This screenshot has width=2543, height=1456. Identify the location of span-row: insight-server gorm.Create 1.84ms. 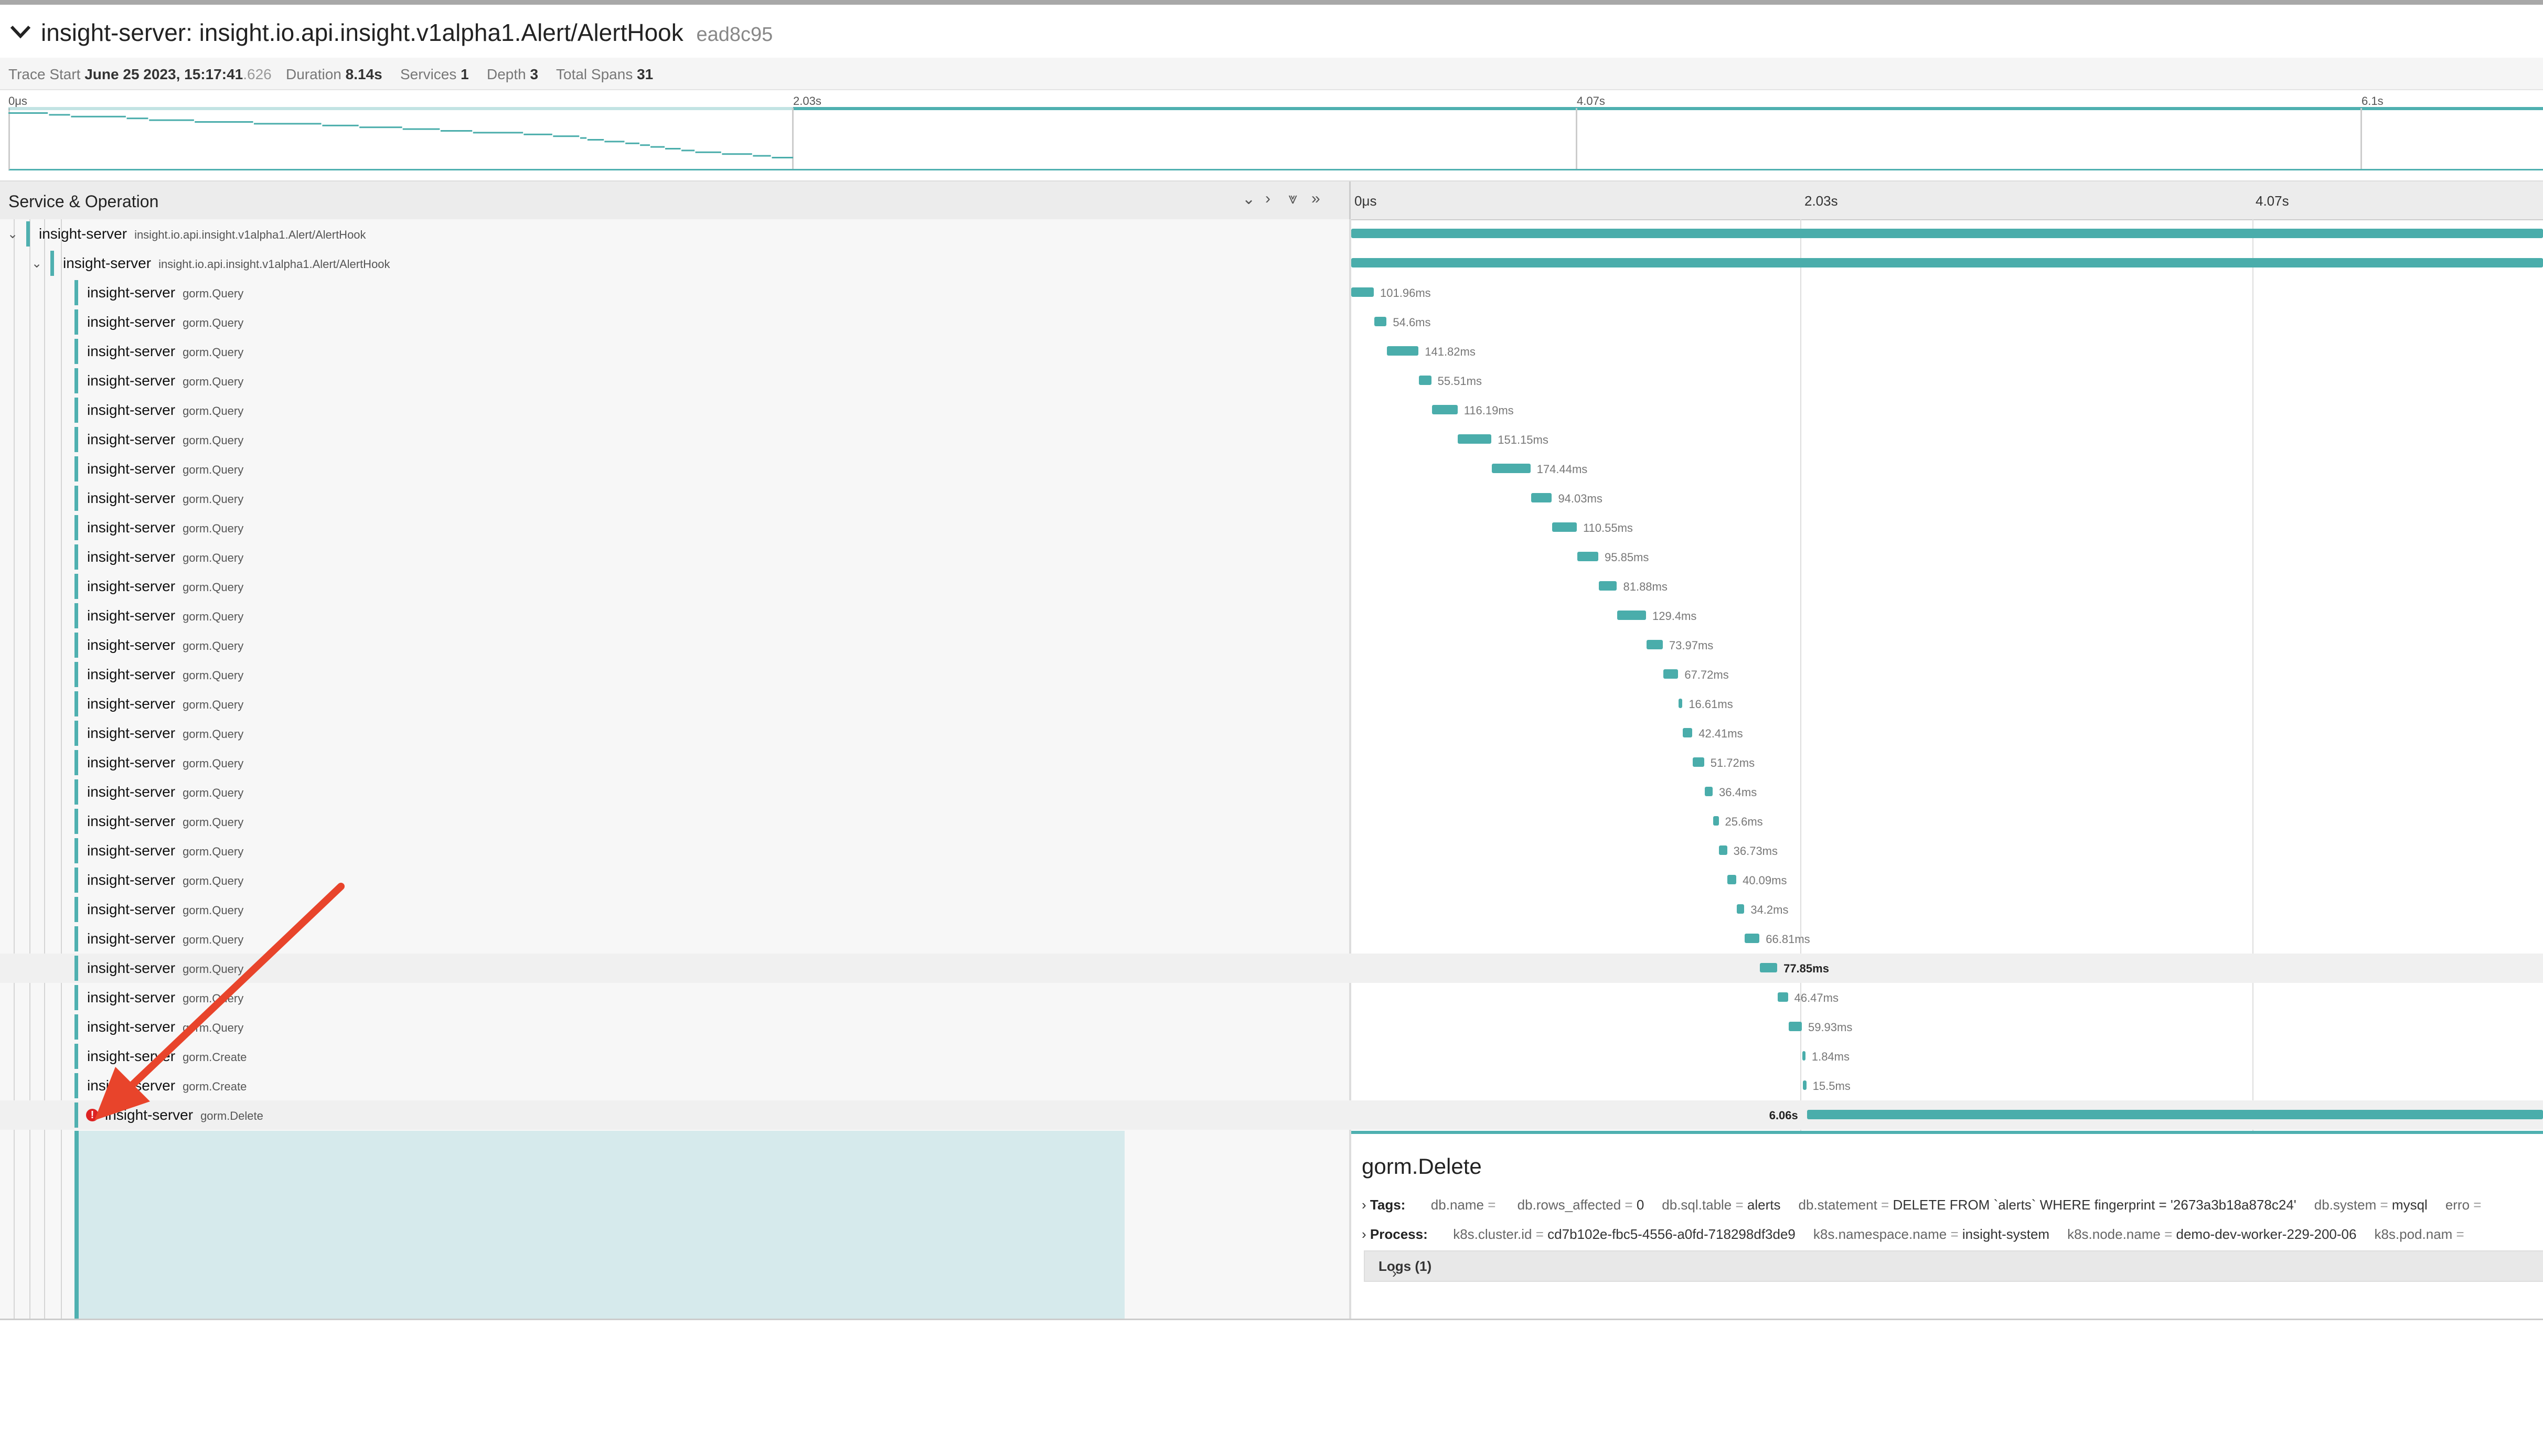
(1271, 1056).